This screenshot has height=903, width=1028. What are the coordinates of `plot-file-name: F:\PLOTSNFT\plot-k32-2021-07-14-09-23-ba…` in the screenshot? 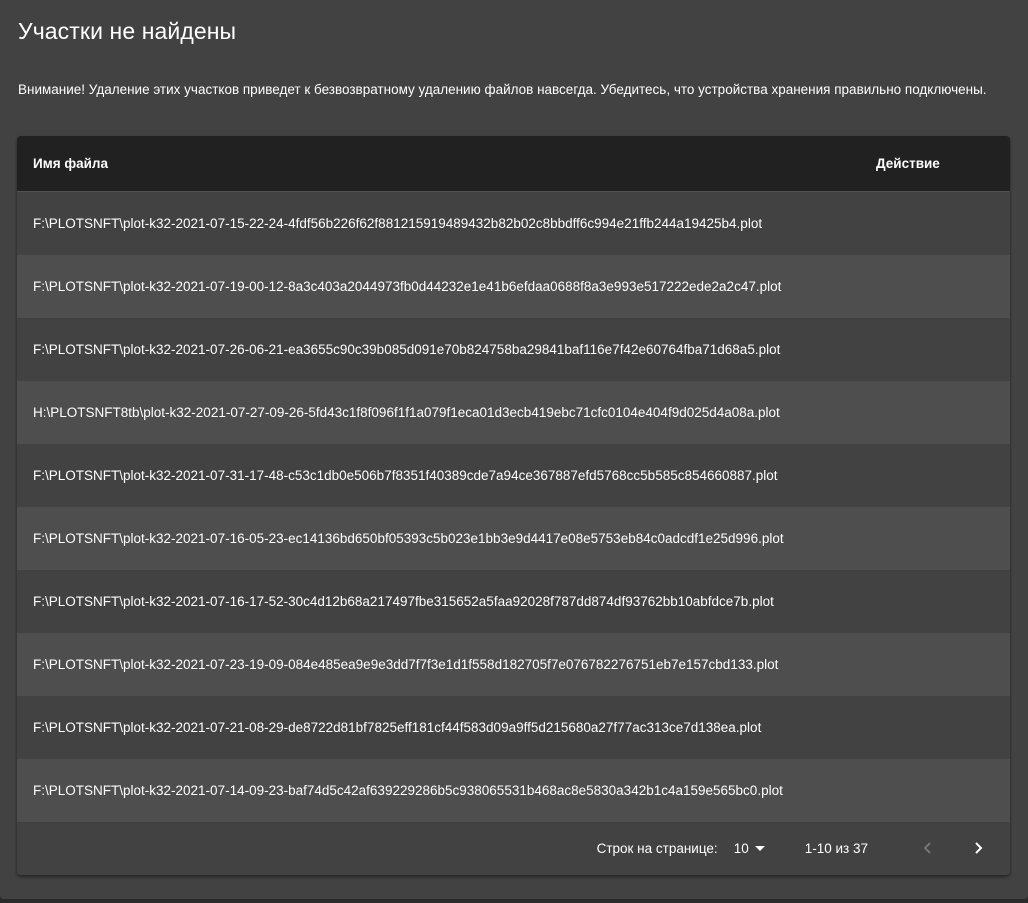 It's located at (408, 790).